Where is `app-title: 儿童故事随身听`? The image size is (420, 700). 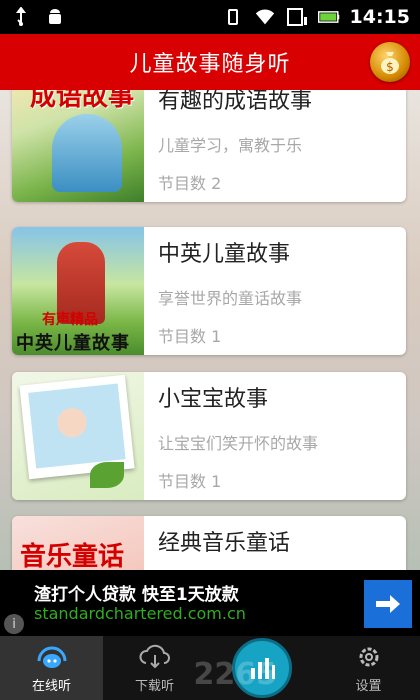 app-title: 儿童故事随身听 is located at coordinates (210, 64).